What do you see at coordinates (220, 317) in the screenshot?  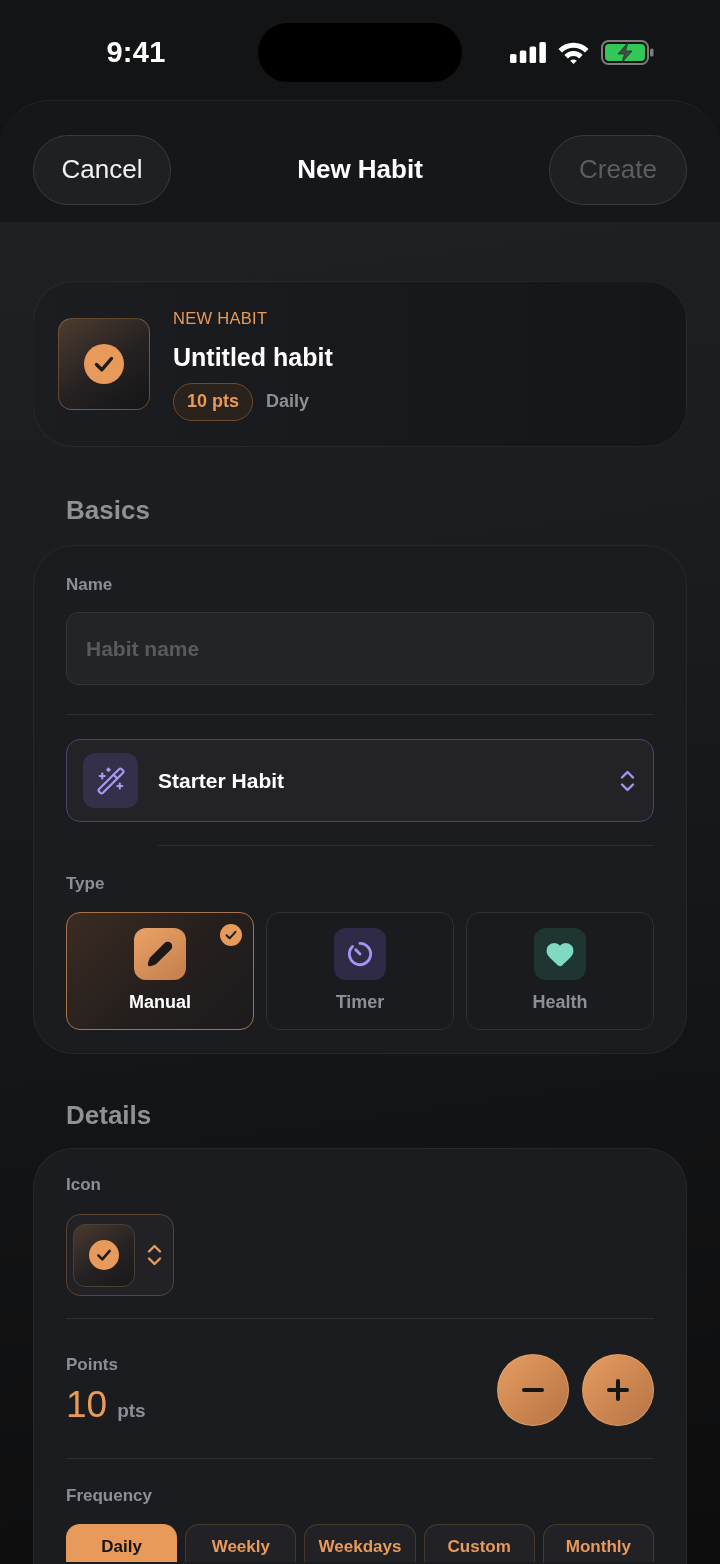 I see `eyebrow-label: NEW HABIT` at bounding box center [220, 317].